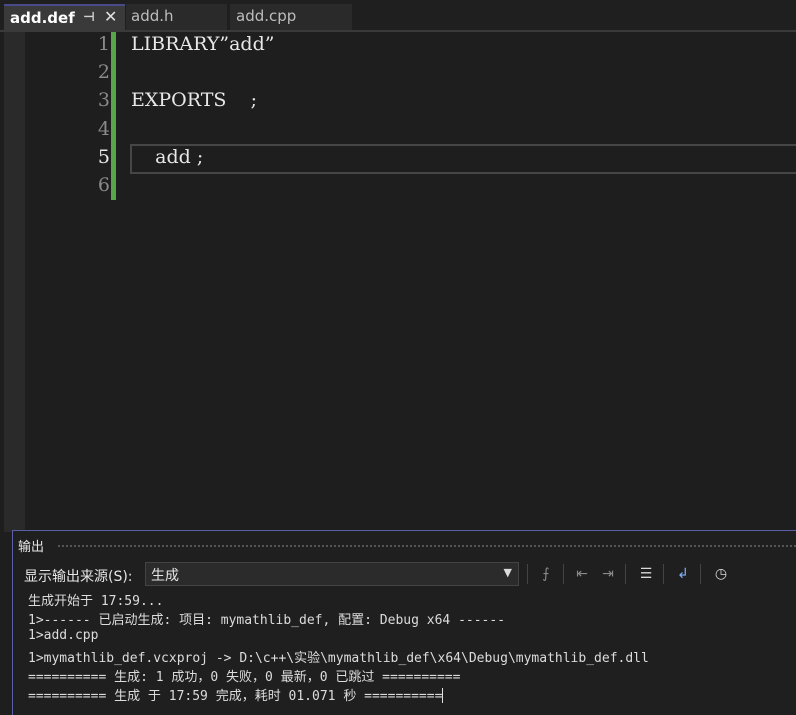 The height and width of the screenshot is (715, 796). I want to click on tab-add-def: add.def ⊣ ✕, so click(64, 17).